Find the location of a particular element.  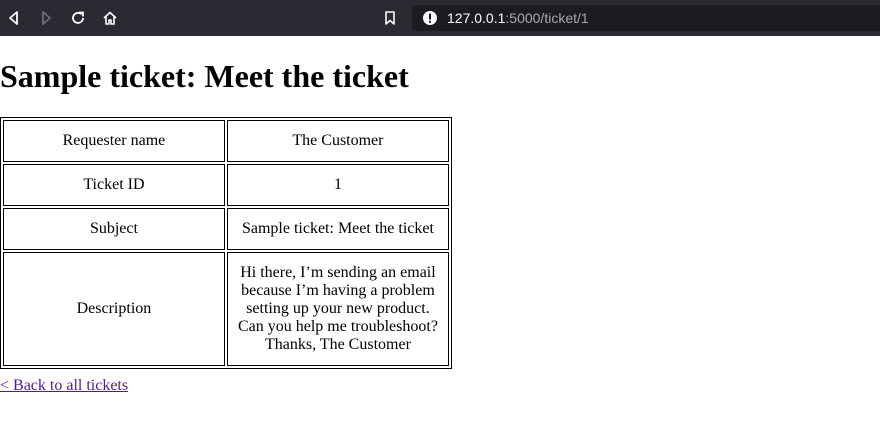

row-label: Subject is located at coordinates (114, 229).